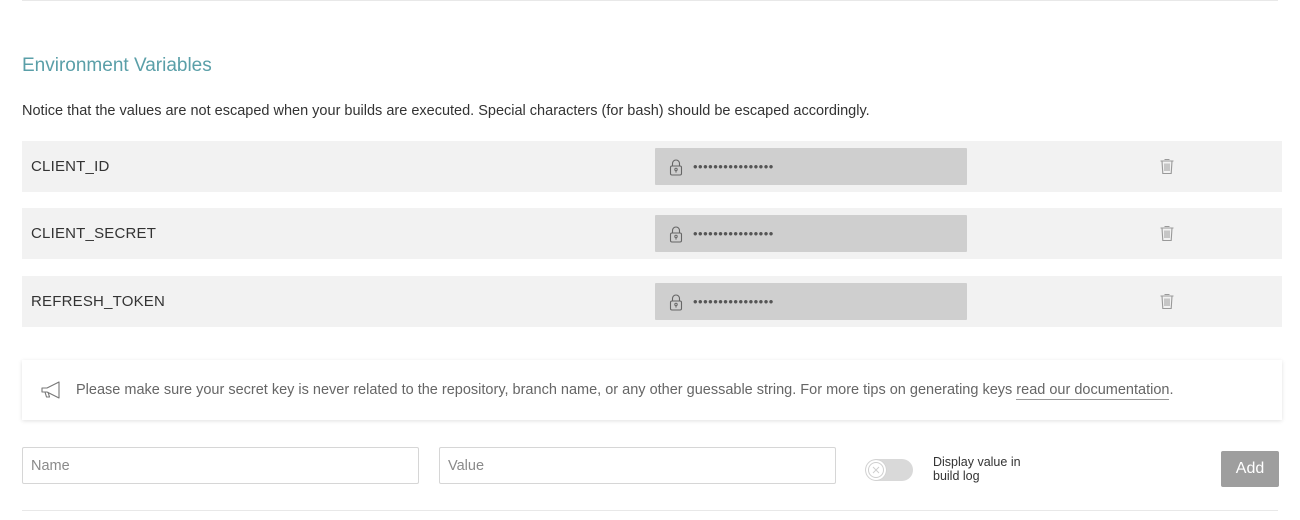 This screenshot has height=520, width=1300. Describe the element at coordinates (94, 233) in the screenshot. I see `env-var-name: CLIENT_SECRET` at that location.